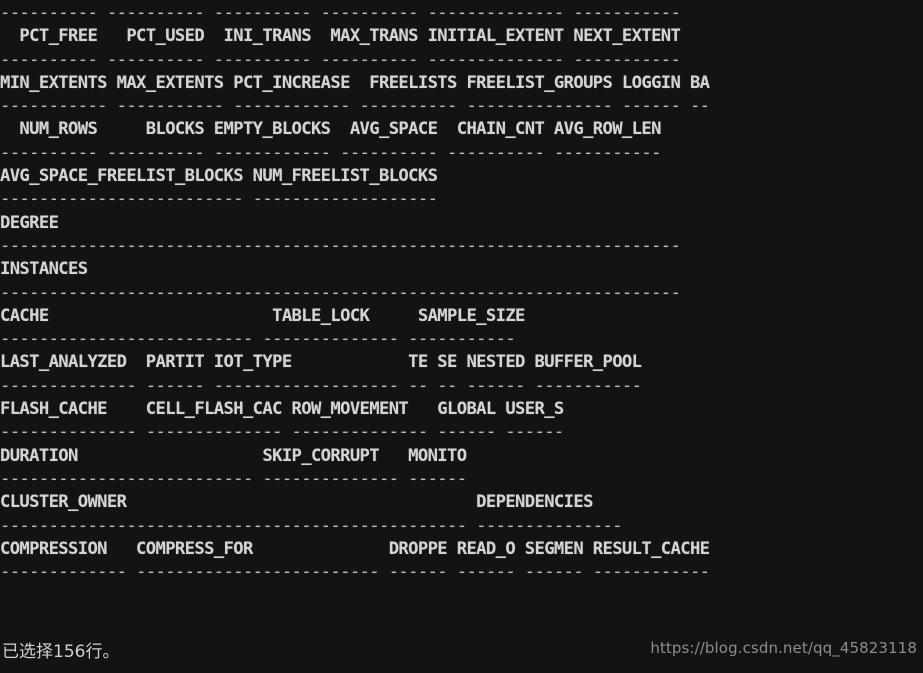 The height and width of the screenshot is (673, 923). What do you see at coordinates (61, 652) in the screenshot?
I see `rows-selected-status: 已选择156行。` at bounding box center [61, 652].